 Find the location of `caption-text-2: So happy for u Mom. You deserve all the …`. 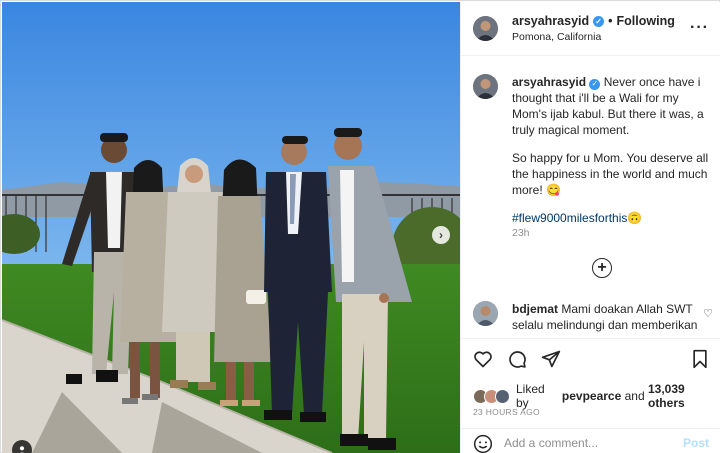

caption-text-2: So happy for u Mom. You deserve all the … is located at coordinates (610, 174).